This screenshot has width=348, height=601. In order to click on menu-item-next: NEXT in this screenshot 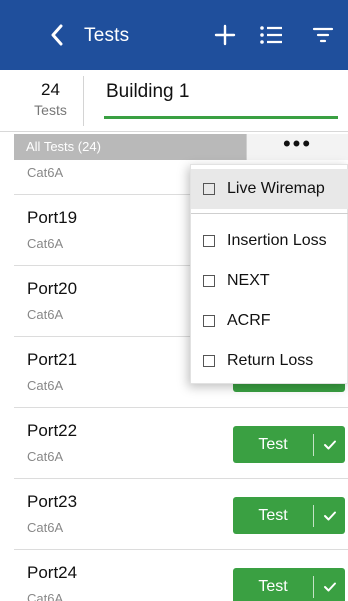, I will do `click(269, 281)`.